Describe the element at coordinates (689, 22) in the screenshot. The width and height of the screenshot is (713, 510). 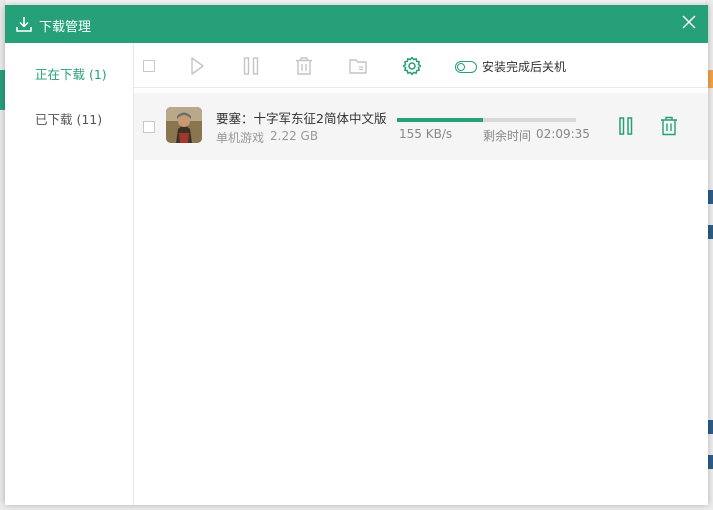
I see `close-icon` at that location.